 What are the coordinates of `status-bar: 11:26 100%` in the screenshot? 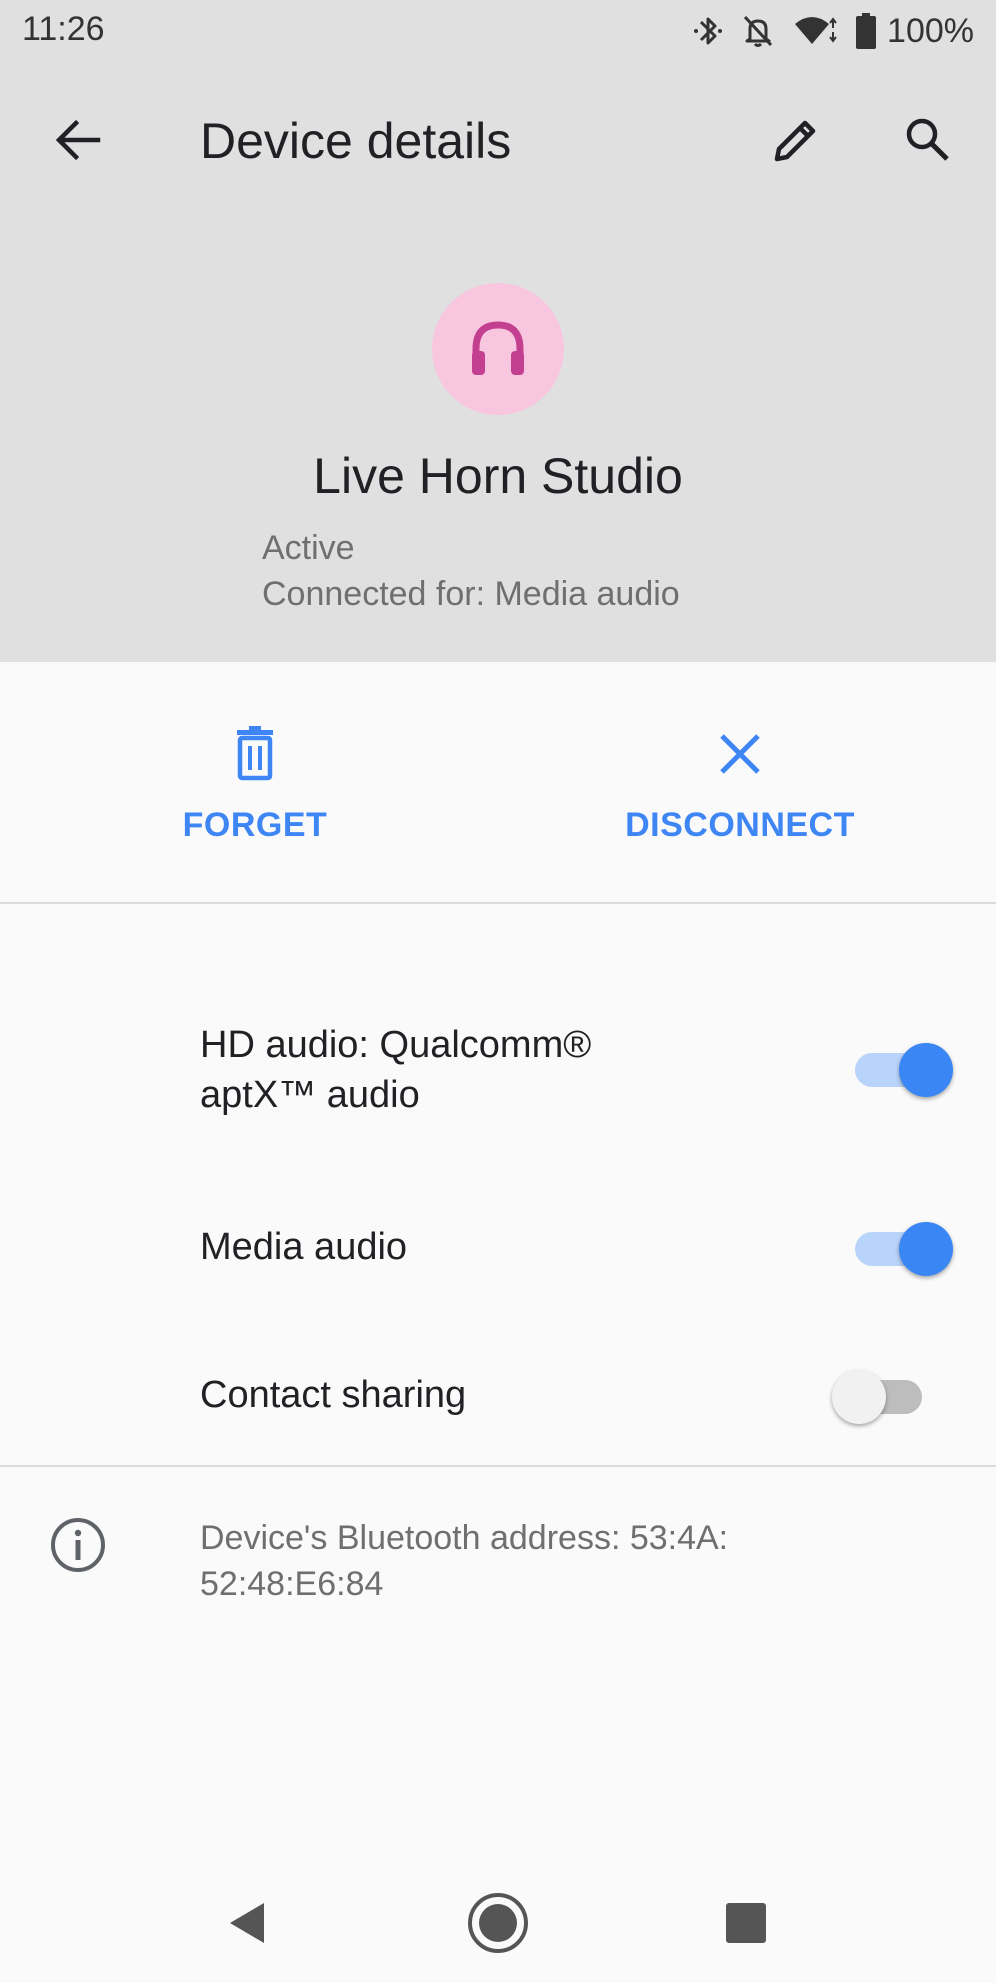 It's located at (498, 31).